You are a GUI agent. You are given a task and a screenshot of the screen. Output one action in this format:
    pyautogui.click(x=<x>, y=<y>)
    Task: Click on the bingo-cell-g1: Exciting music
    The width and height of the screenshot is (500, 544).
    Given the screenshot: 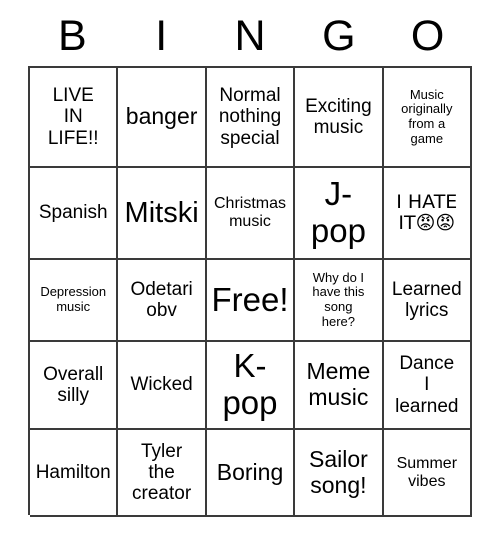 What is the action you would take?
    pyautogui.click(x=339, y=118)
    